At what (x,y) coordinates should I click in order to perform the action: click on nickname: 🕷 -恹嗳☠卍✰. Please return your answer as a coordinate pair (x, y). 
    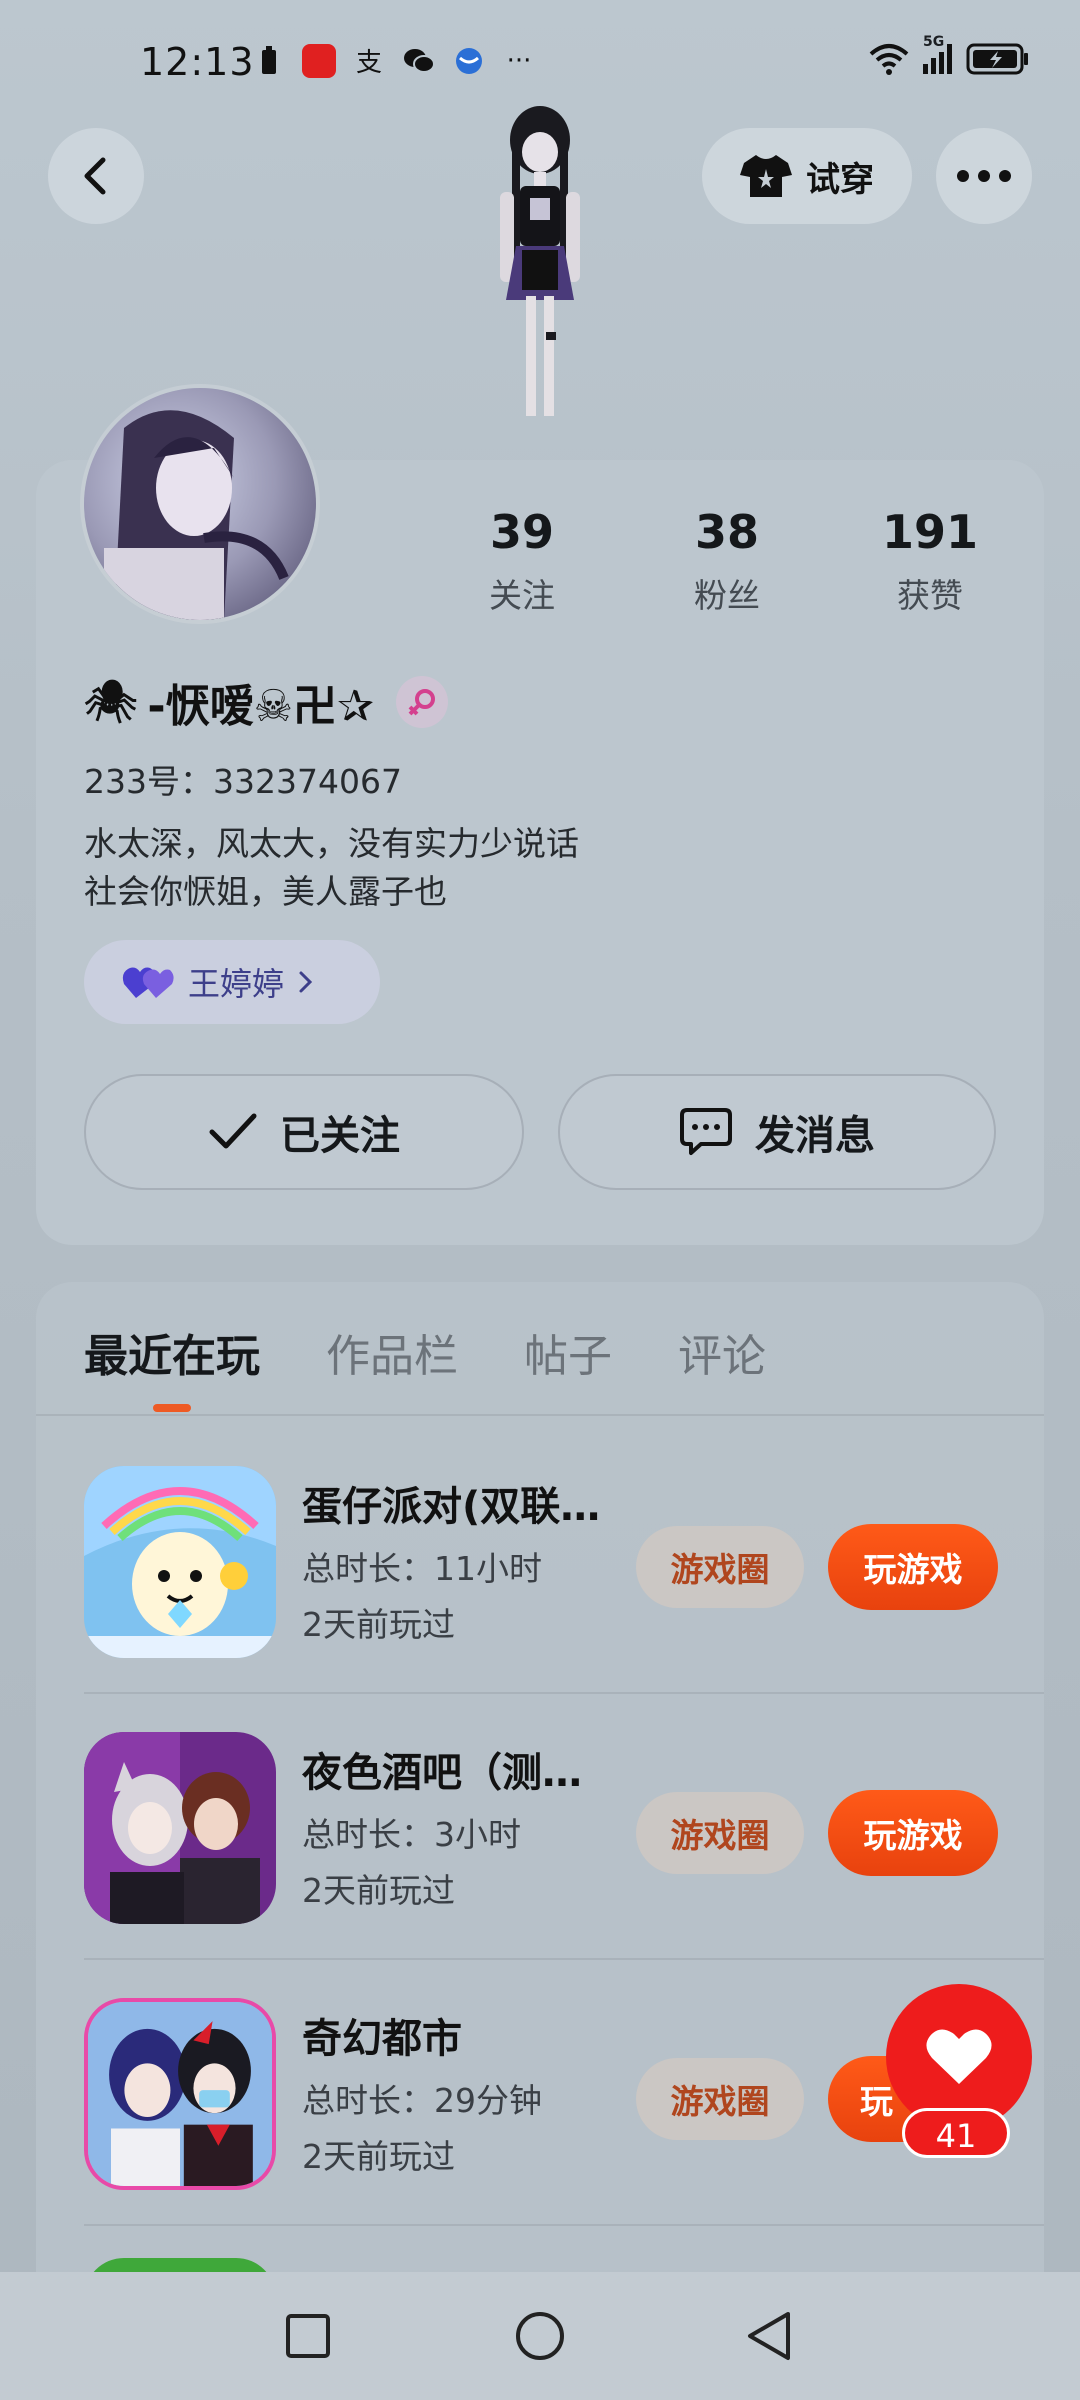
    Looking at the image, I should click on (266, 702).